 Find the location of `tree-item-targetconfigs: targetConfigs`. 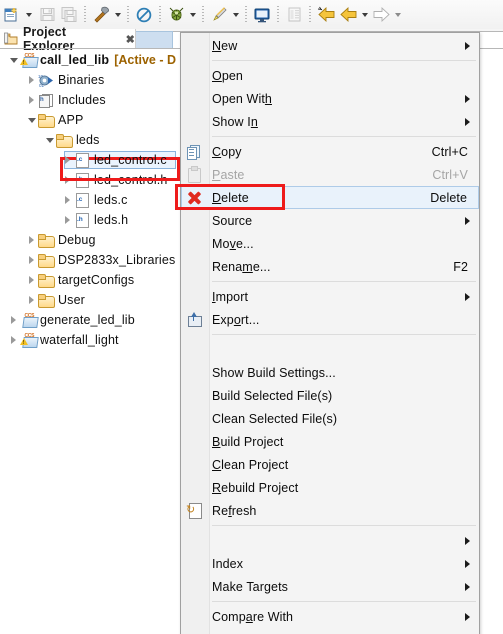

tree-item-targetconfigs: targetConfigs is located at coordinates (90, 280).